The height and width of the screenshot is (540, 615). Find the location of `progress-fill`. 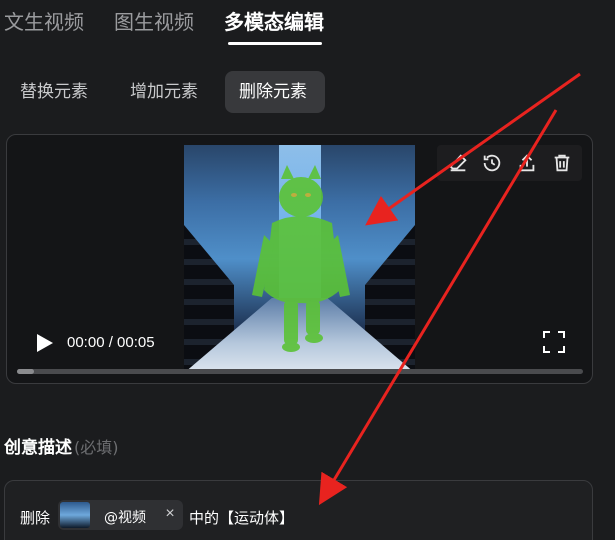

progress-fill is located at coordinates (25, 371).